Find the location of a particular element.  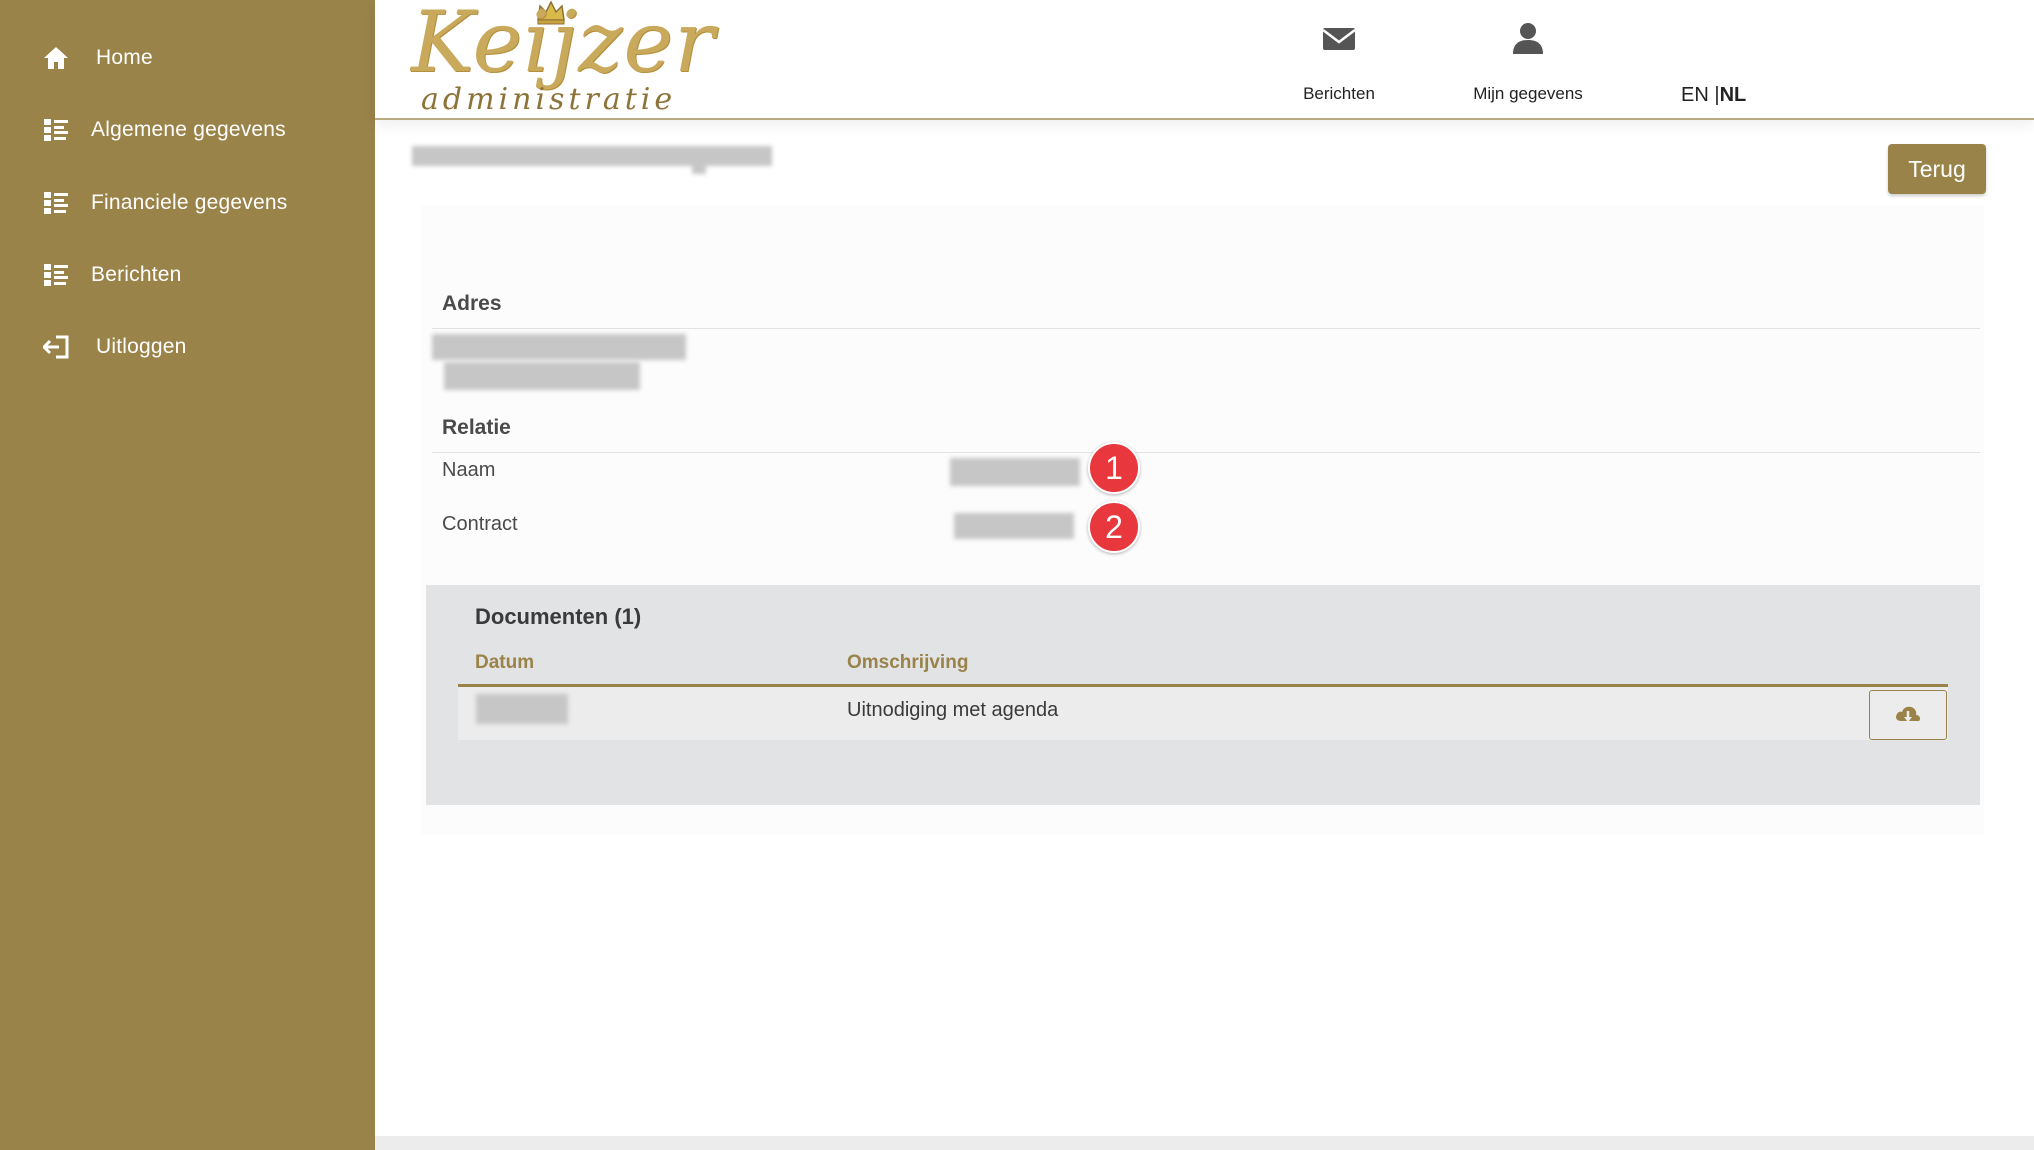

column-header-omschrijving: Omschrijving is located at coordinates (908, 662).